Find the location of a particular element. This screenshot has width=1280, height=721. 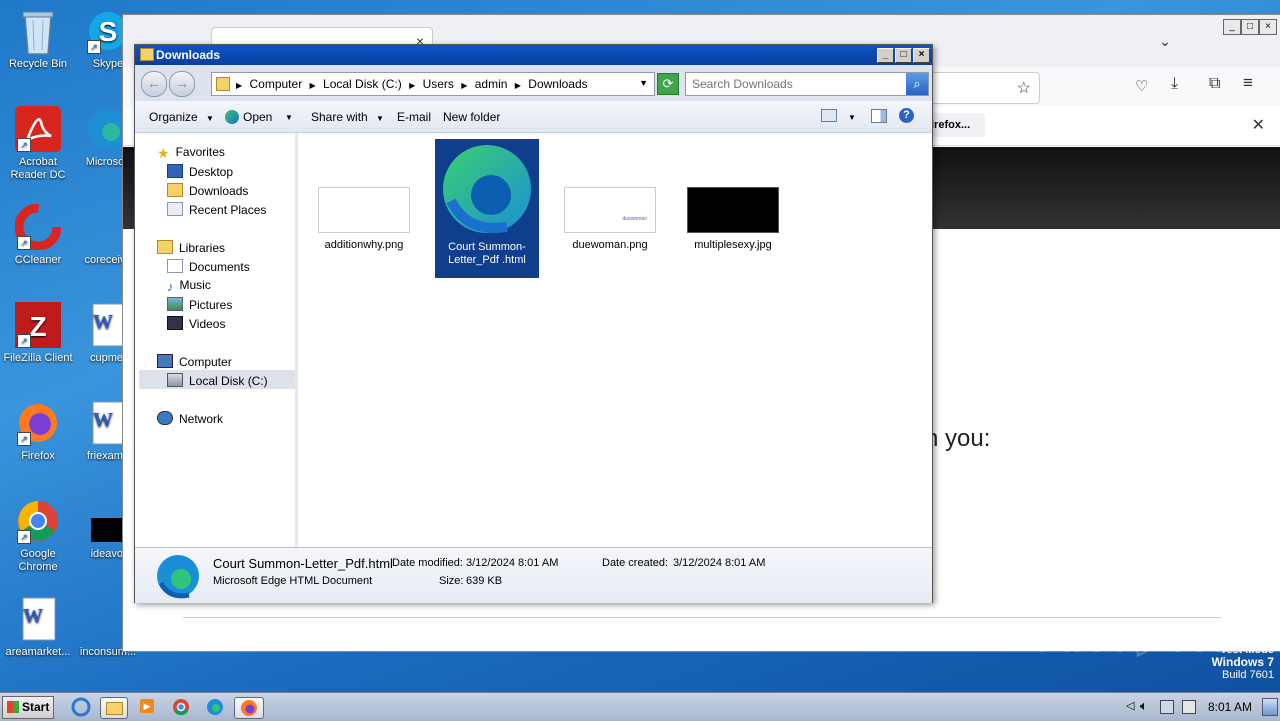

file-item: multiplesexy.jpg is located at coordinates (733, 219).